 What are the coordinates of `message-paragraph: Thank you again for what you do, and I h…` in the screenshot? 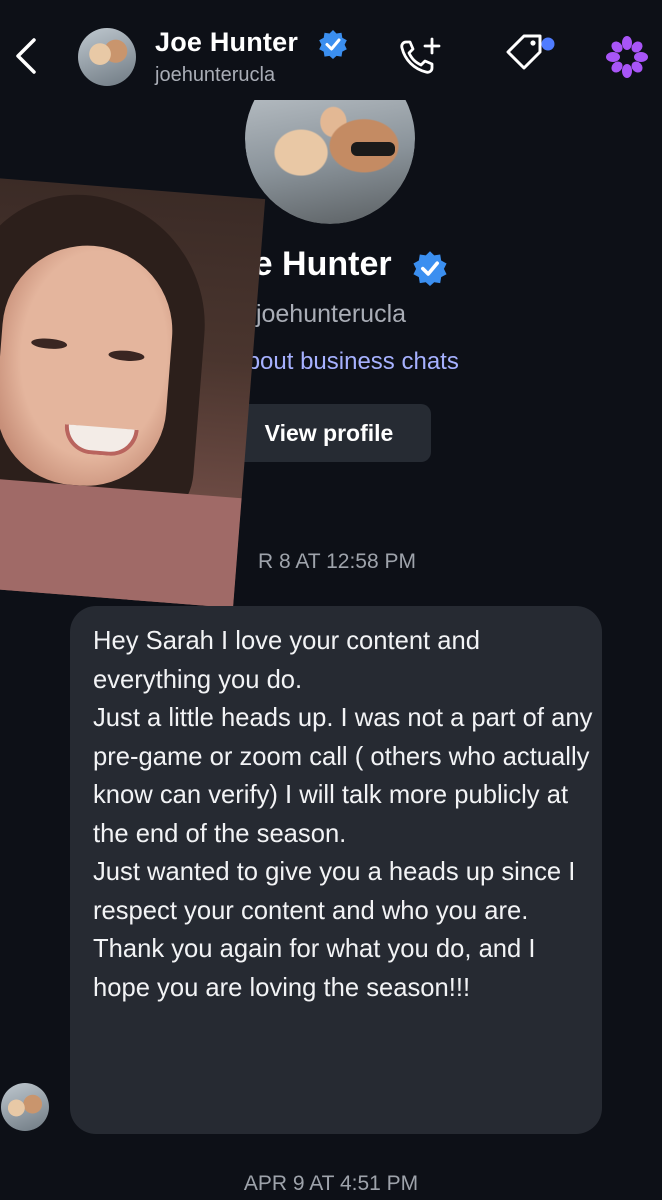 It's located at (314, 968).